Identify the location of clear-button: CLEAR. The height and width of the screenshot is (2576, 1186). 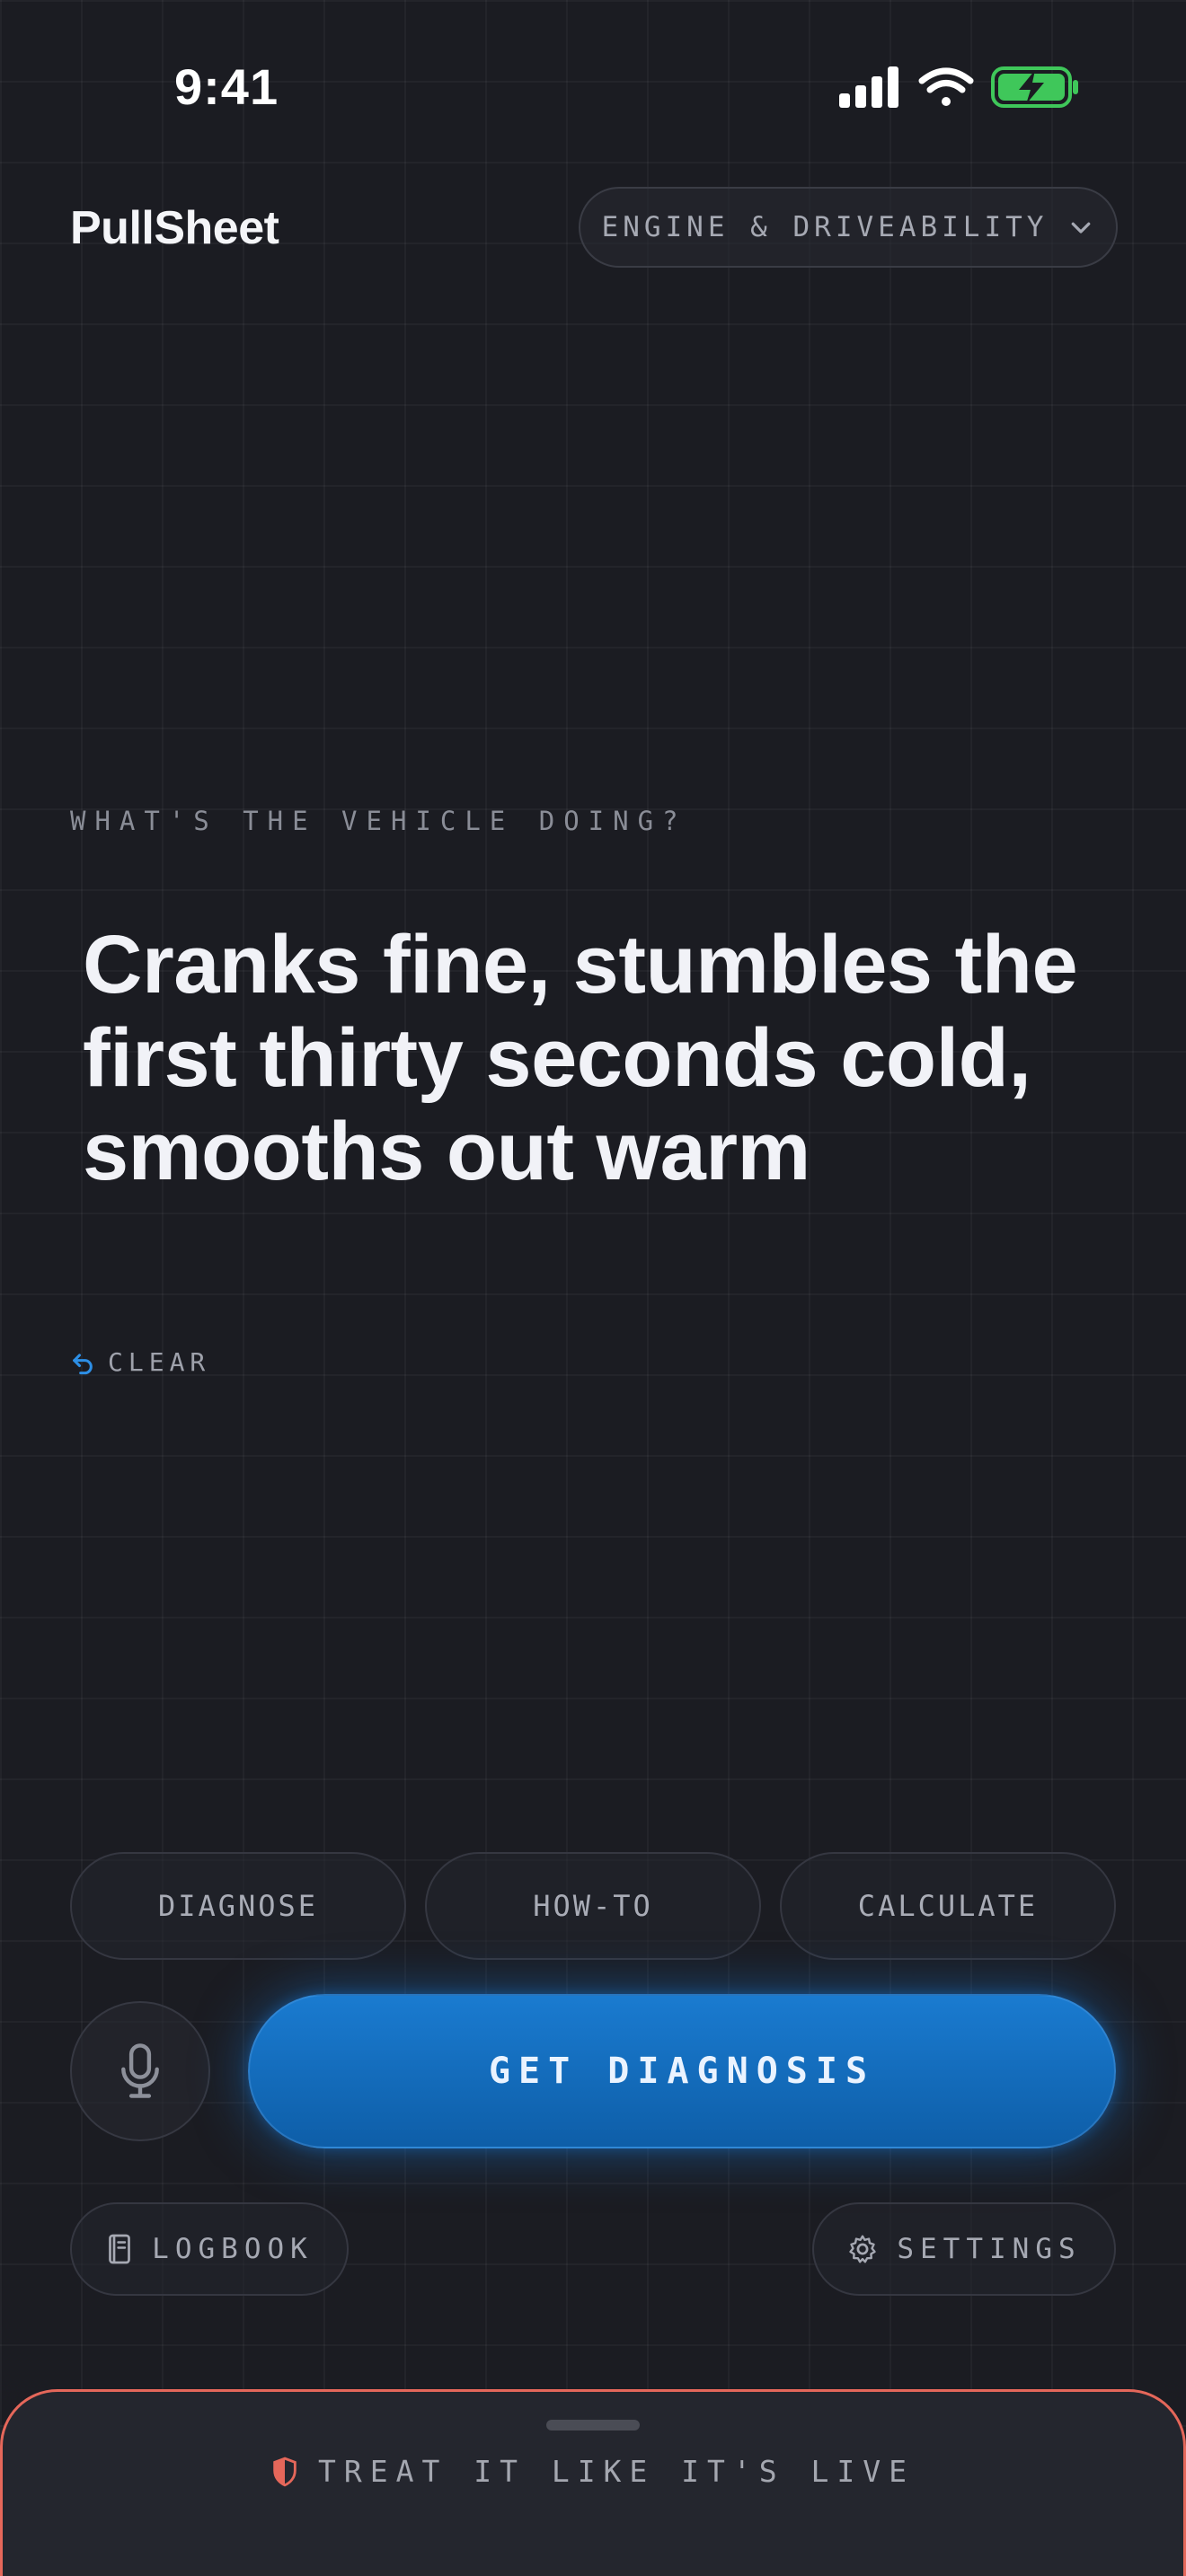
(140, 1362).